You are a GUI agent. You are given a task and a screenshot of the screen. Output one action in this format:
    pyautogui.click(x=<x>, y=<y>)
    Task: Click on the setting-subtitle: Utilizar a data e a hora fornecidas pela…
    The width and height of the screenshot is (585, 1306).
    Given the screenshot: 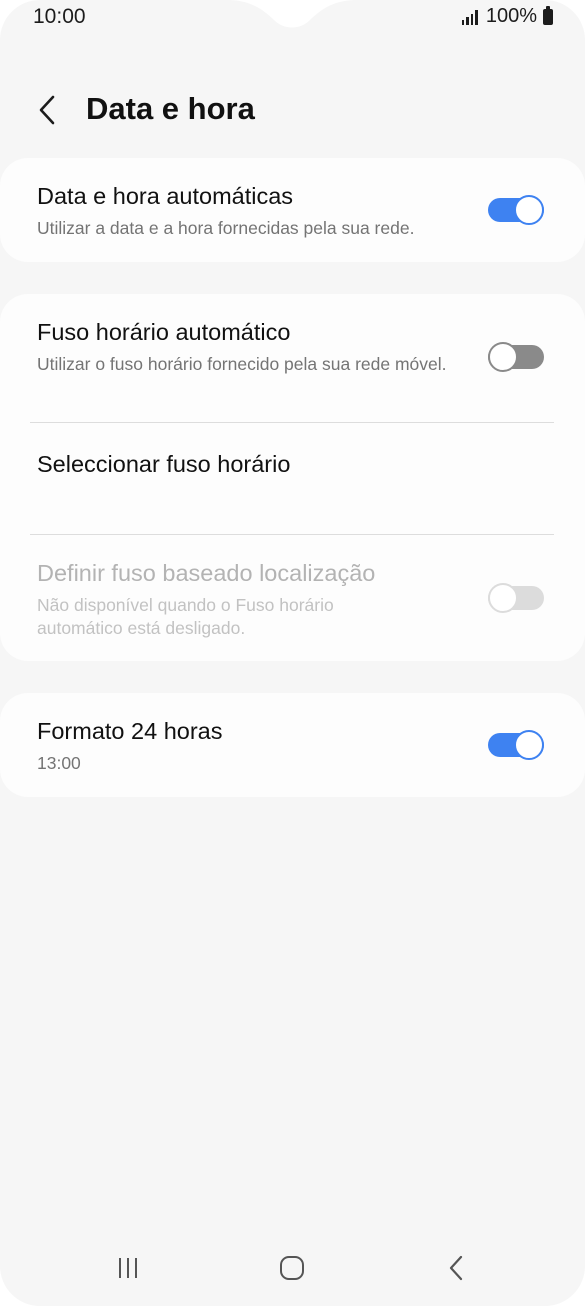 What is the action you would take?
    pyautogui.click(x=226, y=228)
    